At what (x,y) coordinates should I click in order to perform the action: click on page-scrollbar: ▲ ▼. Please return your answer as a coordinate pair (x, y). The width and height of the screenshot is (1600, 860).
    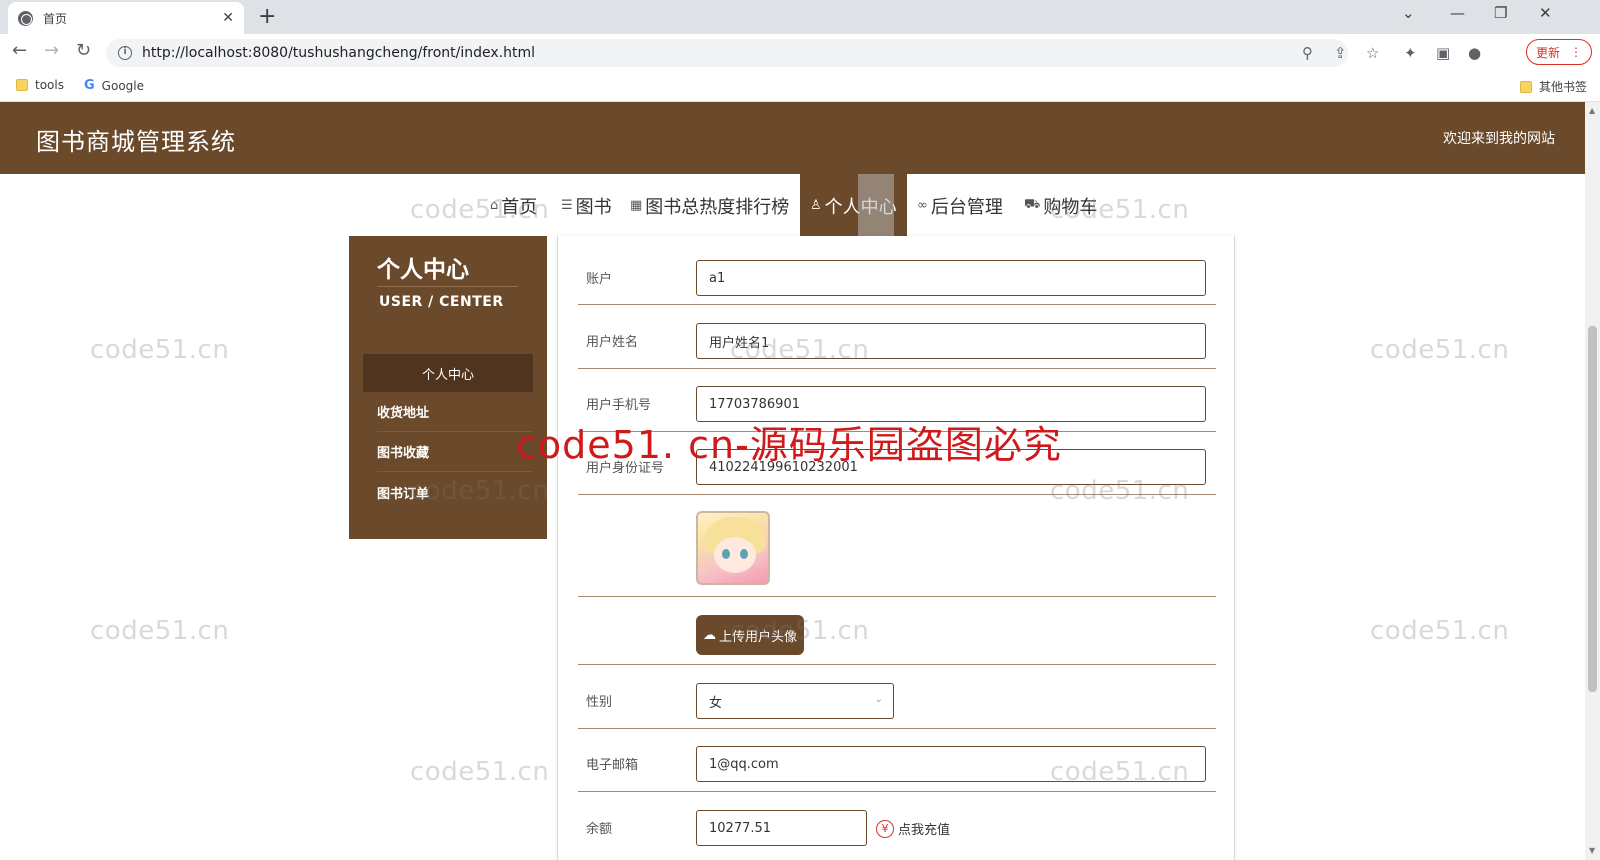
    Looking at the image, I should click on (1592, 481).